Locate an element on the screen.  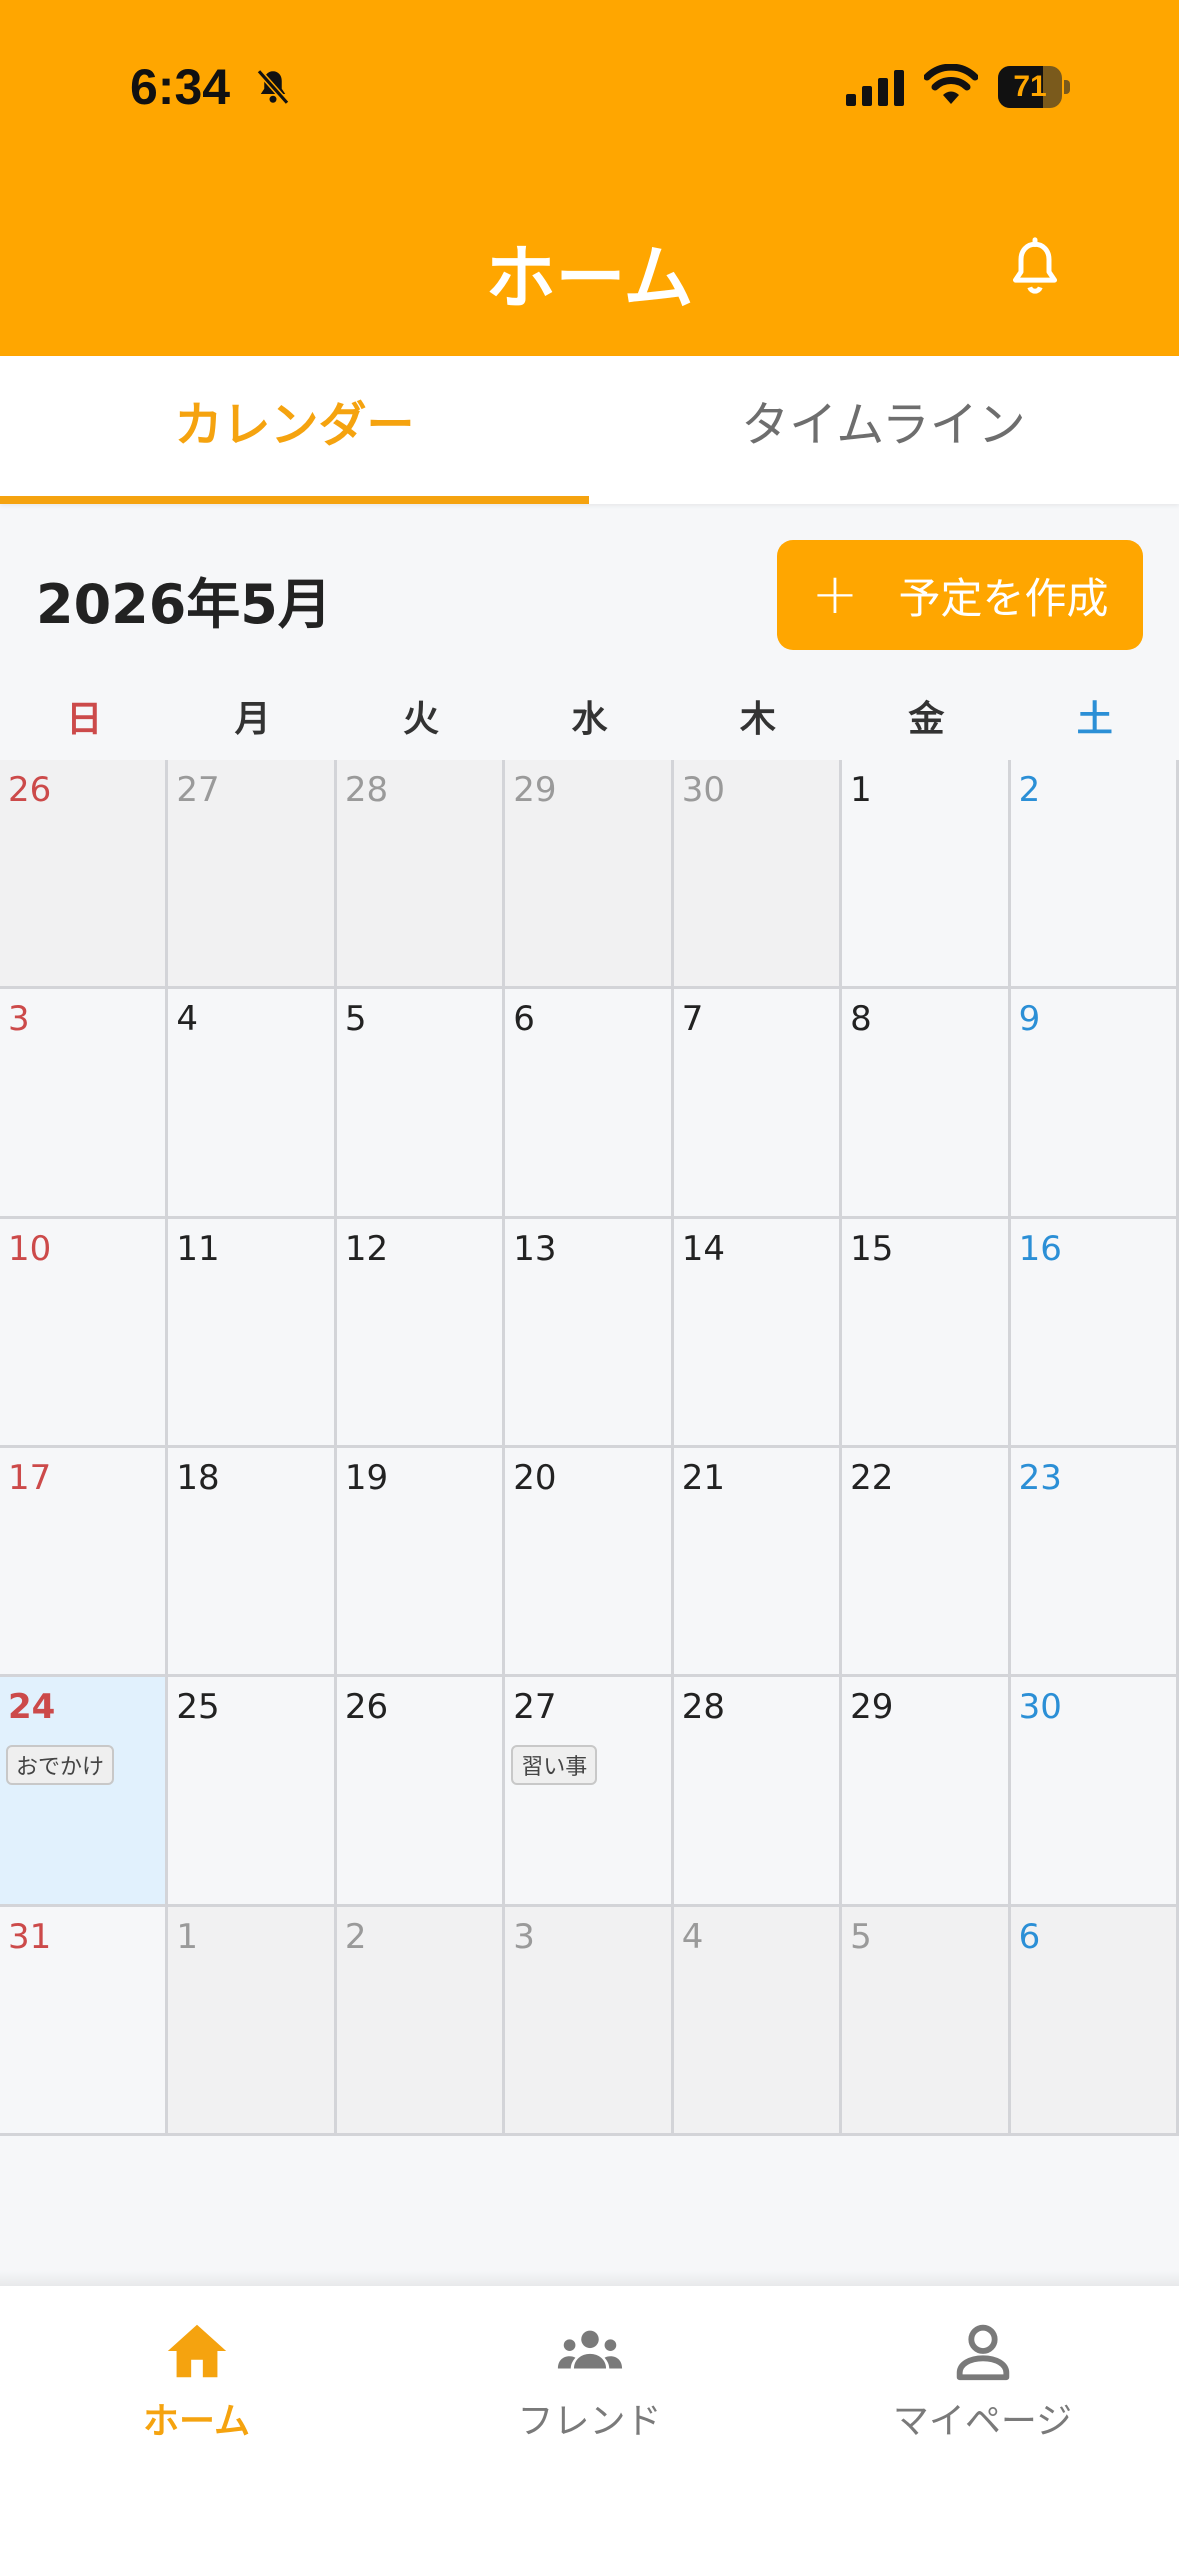
weekday-label: 金 is located at coordinates (926, 719).